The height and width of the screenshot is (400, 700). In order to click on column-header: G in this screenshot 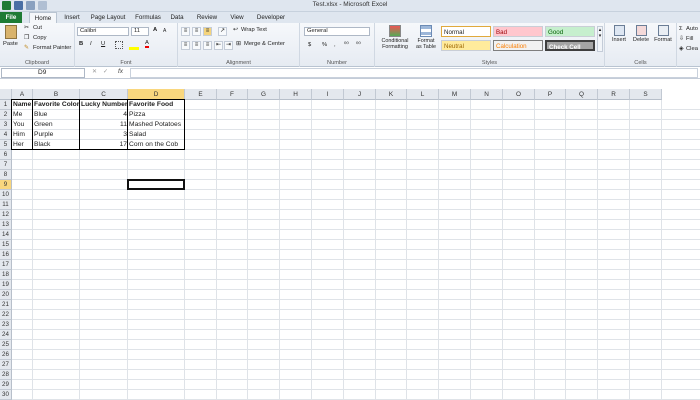, I will do `click(264, 94)`.